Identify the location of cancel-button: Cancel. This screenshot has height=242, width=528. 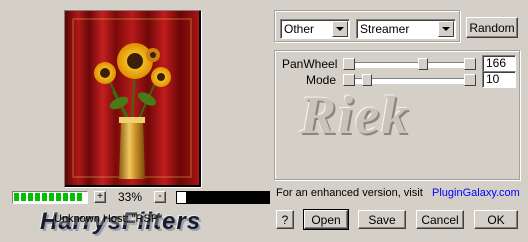
(440, 219).